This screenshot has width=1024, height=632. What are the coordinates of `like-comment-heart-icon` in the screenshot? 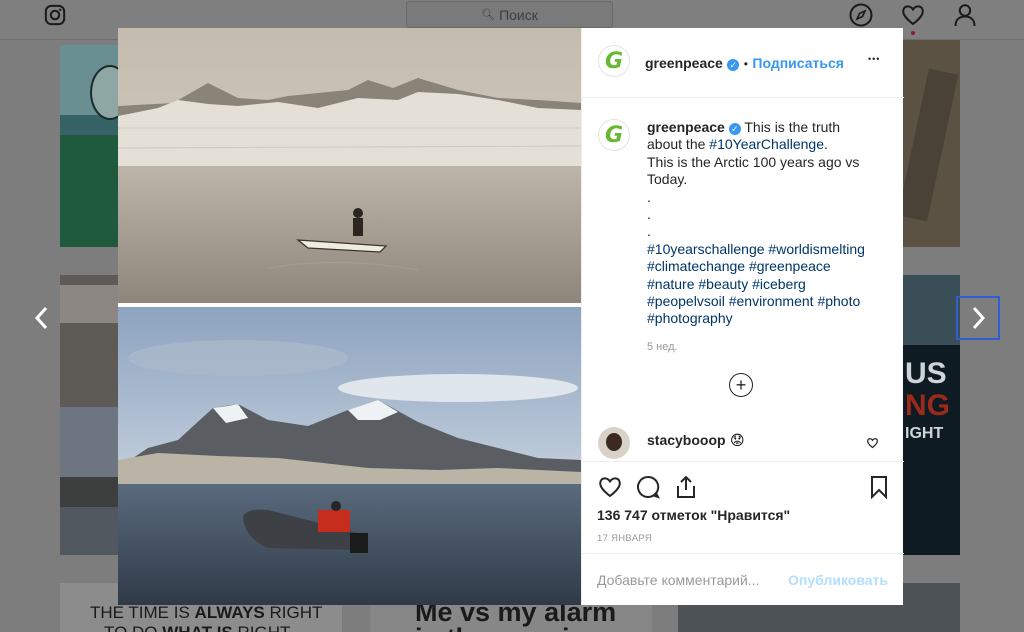 It's located at (872, 443).